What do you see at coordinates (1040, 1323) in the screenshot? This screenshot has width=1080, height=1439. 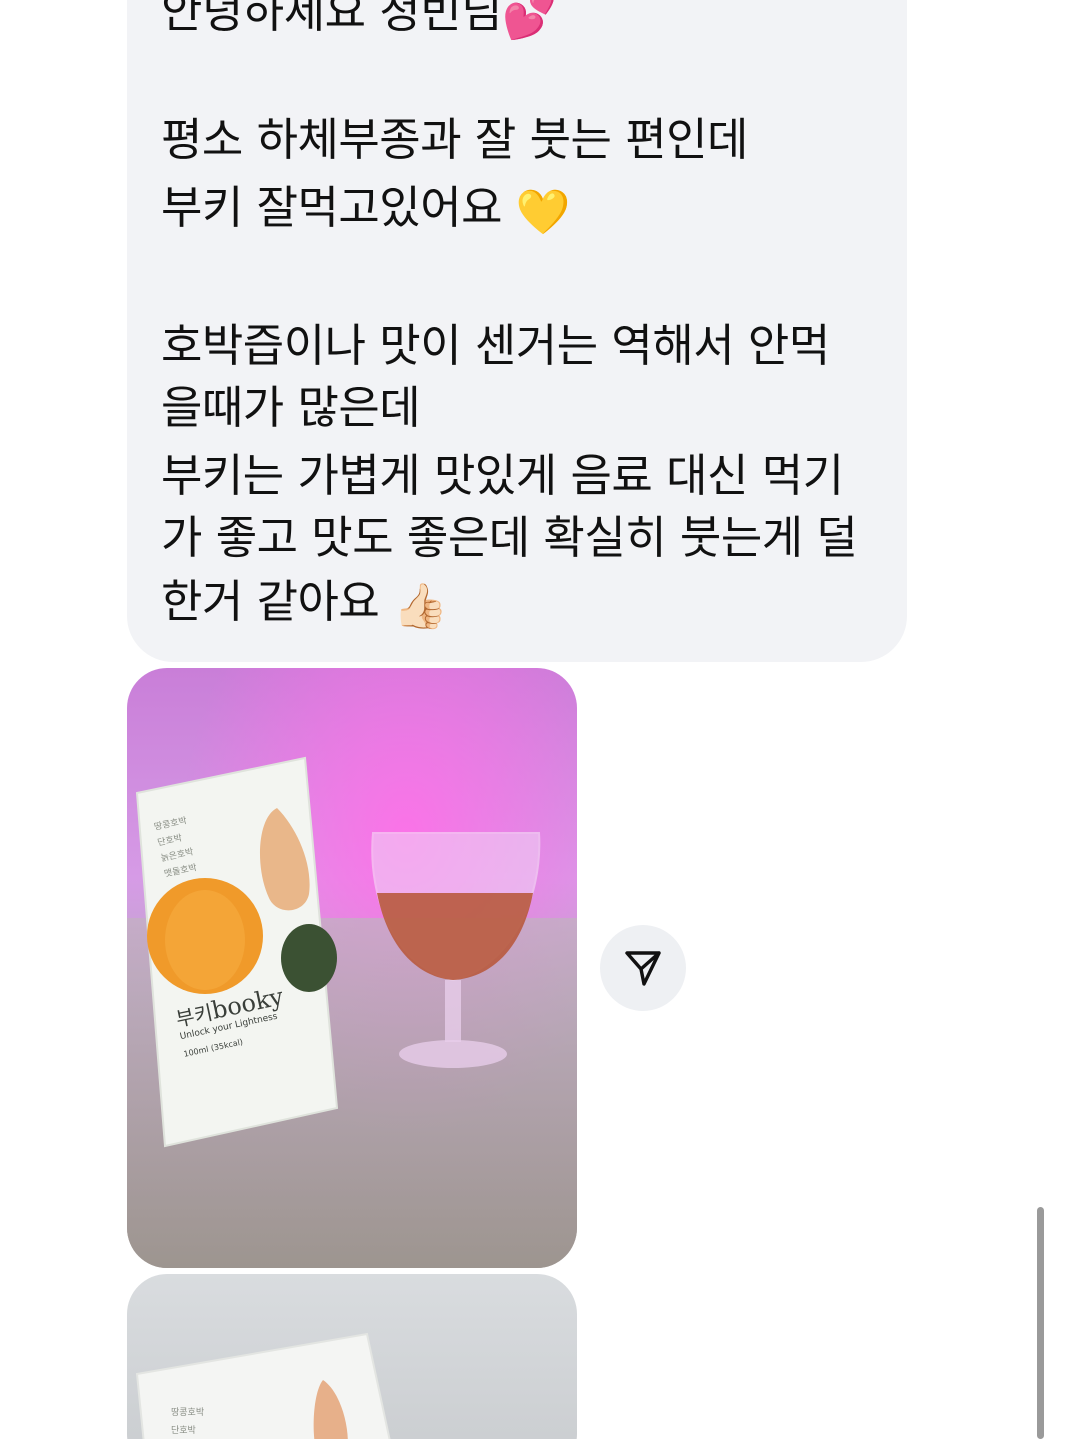 I see `scrollbar-thumb` at bounding box center [1040, 1323].